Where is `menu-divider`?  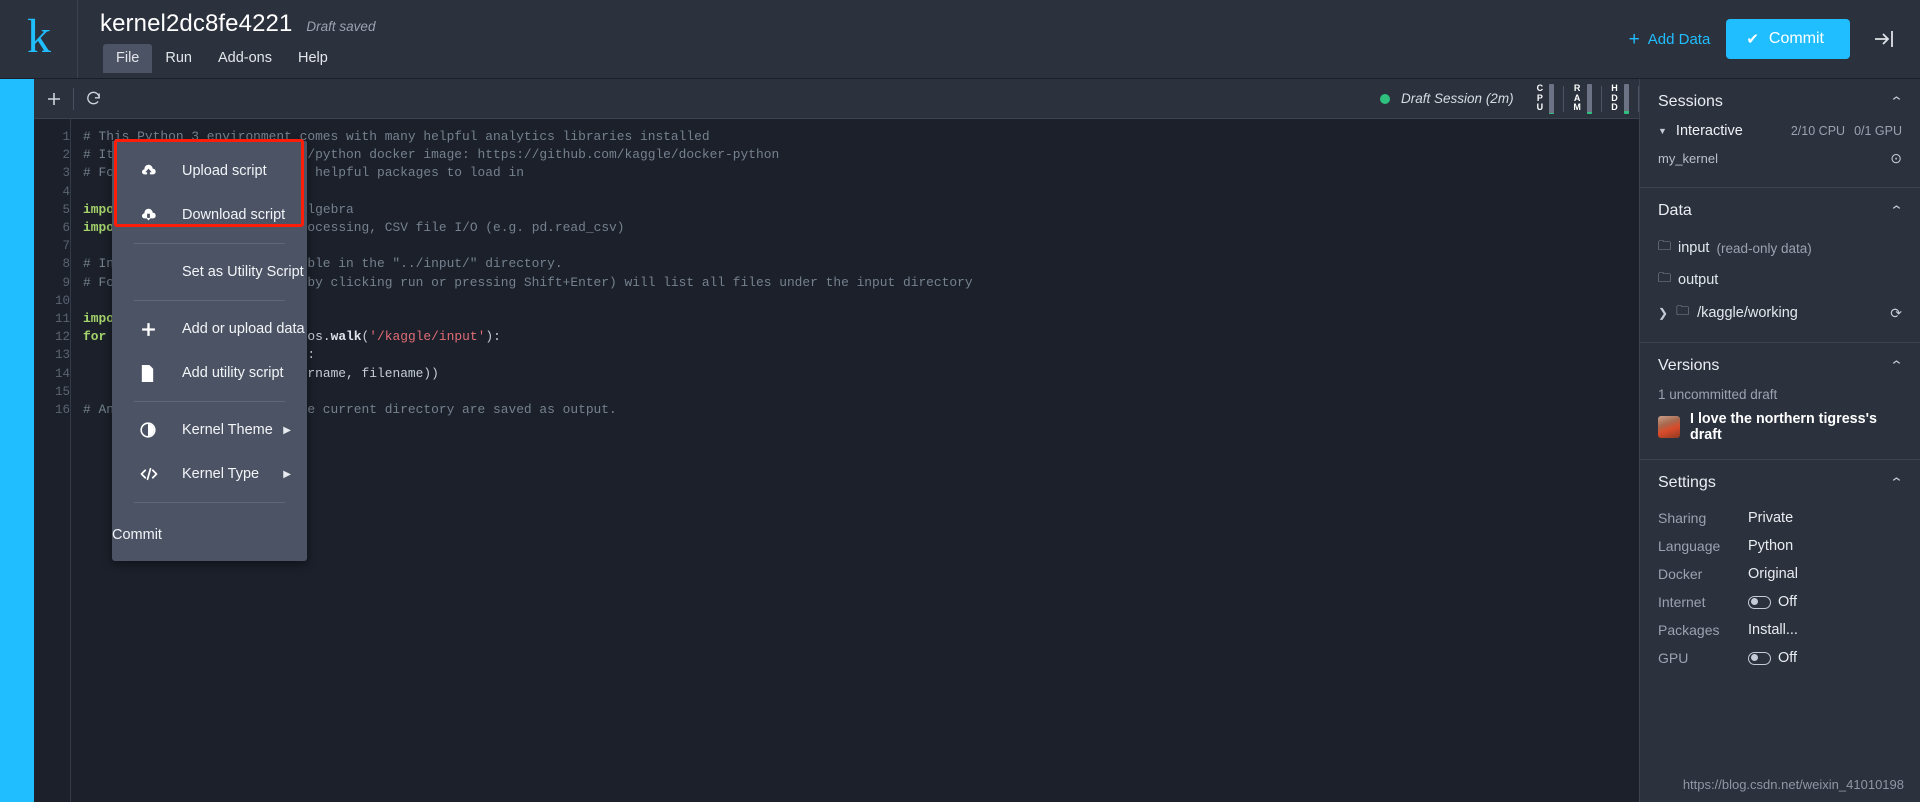
menu-divider is located at coordinates (209, 401).